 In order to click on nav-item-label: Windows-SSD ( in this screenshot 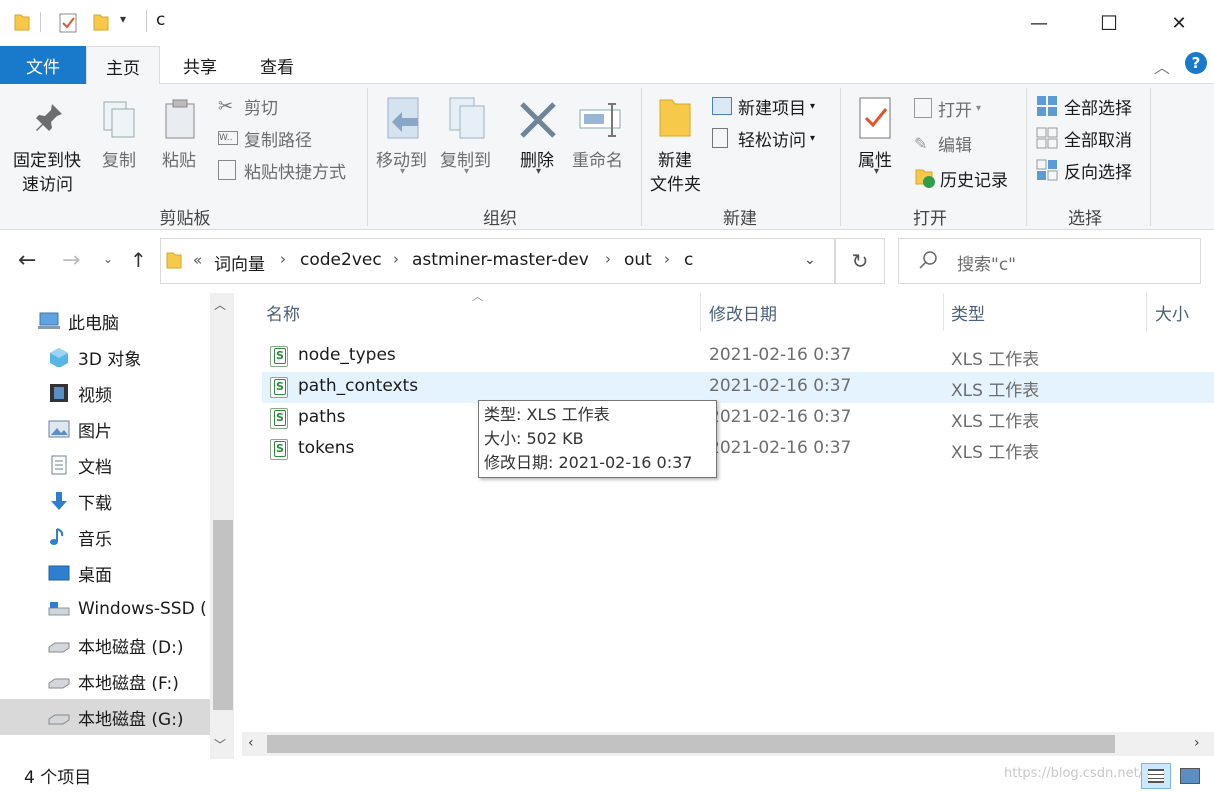, I will do `click(142, 609)`.